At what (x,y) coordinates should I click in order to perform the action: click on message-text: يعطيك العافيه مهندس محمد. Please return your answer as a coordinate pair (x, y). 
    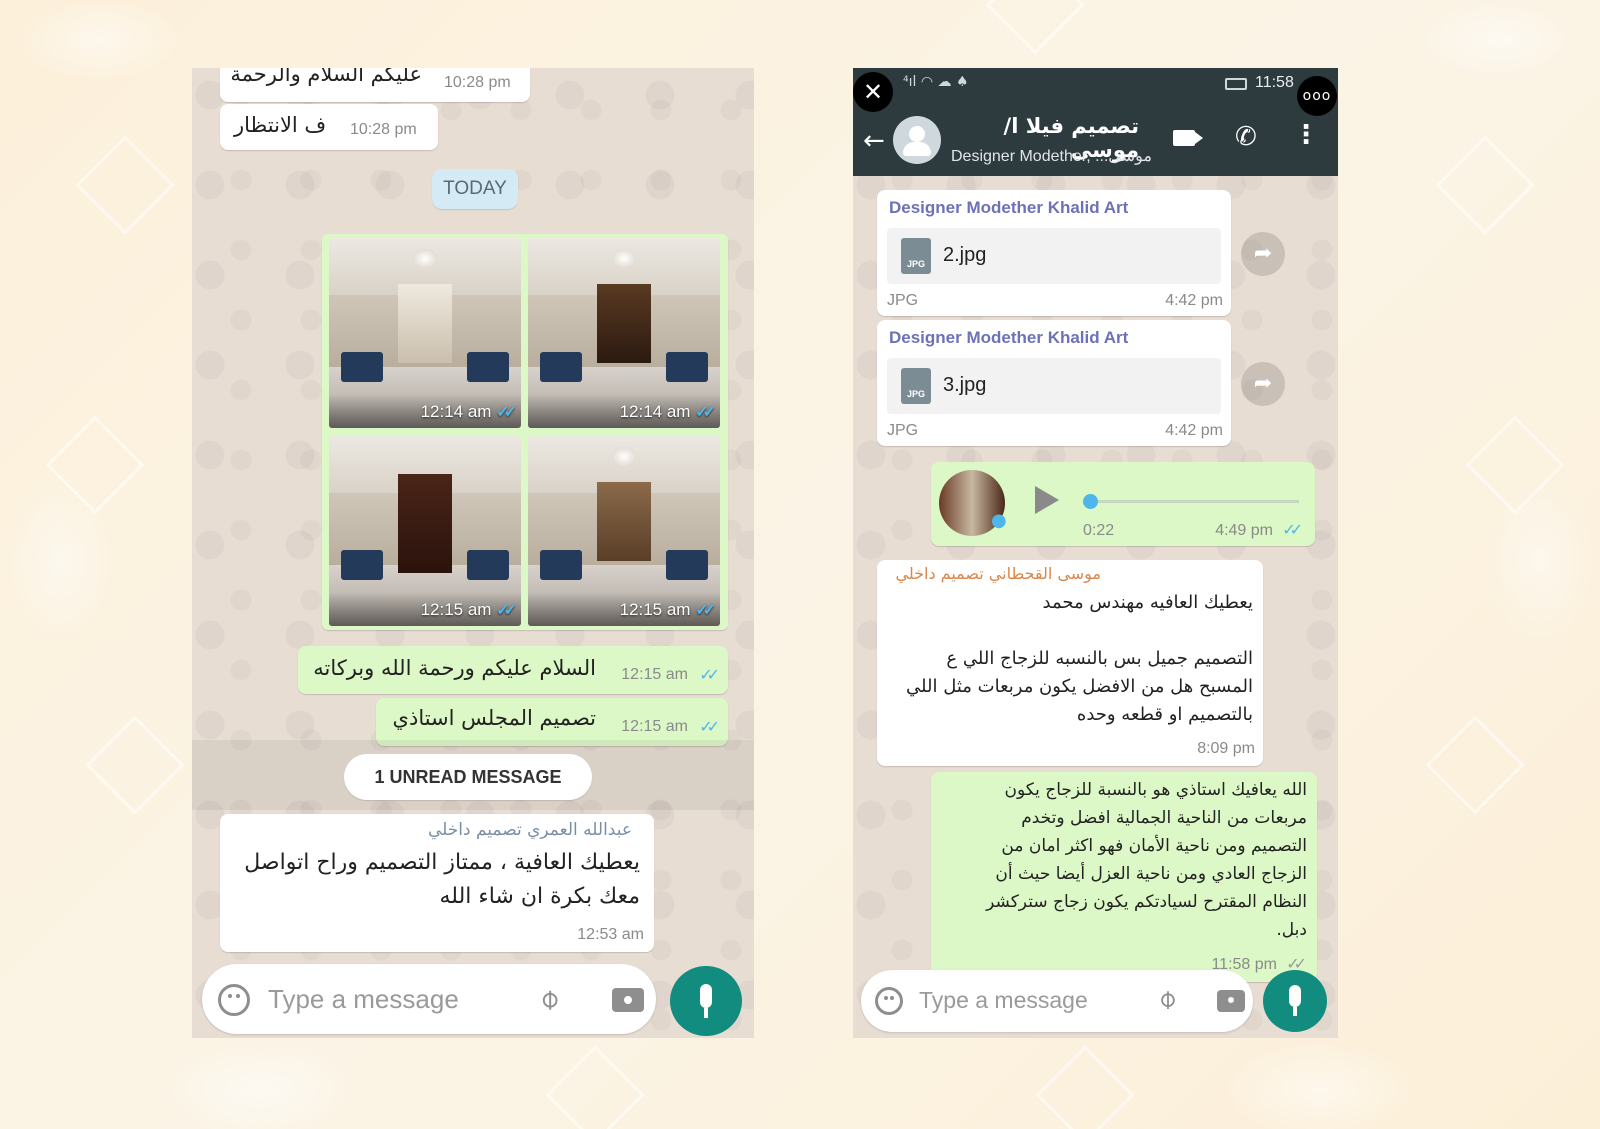
    Looking at the image, I should click on (1147, 602).